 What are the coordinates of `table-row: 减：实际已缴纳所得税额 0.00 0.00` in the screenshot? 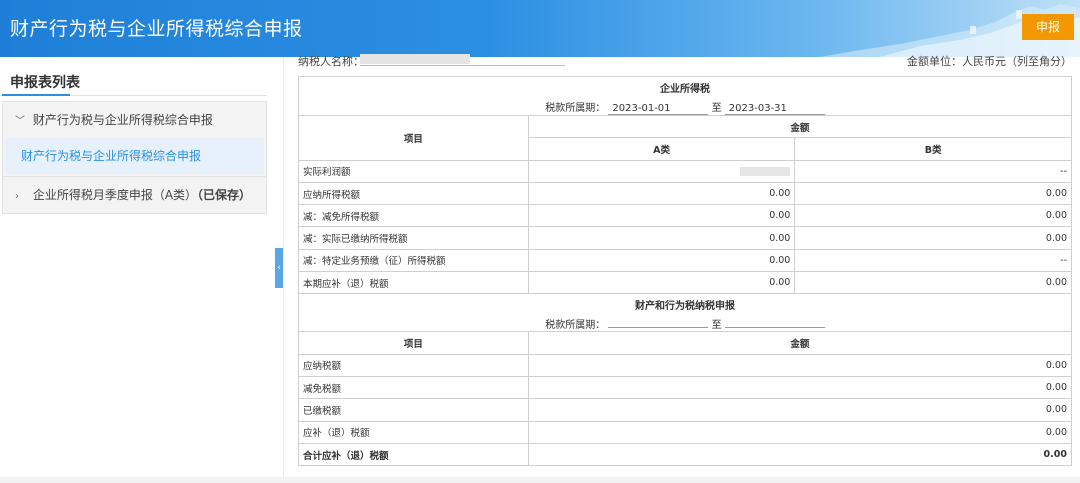 It's located at (685, 238).